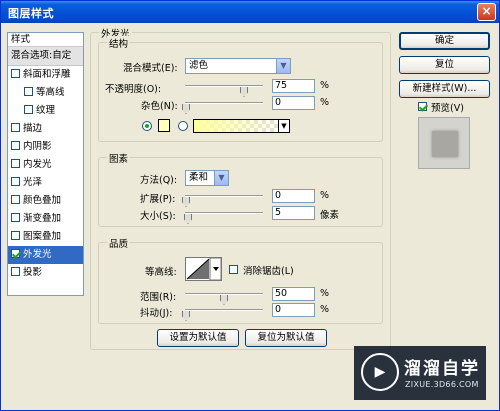 The height and width of the screenshot is (411, 500). Describe the element at coordinates (45, 129) in the screenshot. I see `style-item-stroke: 描边` at that location.